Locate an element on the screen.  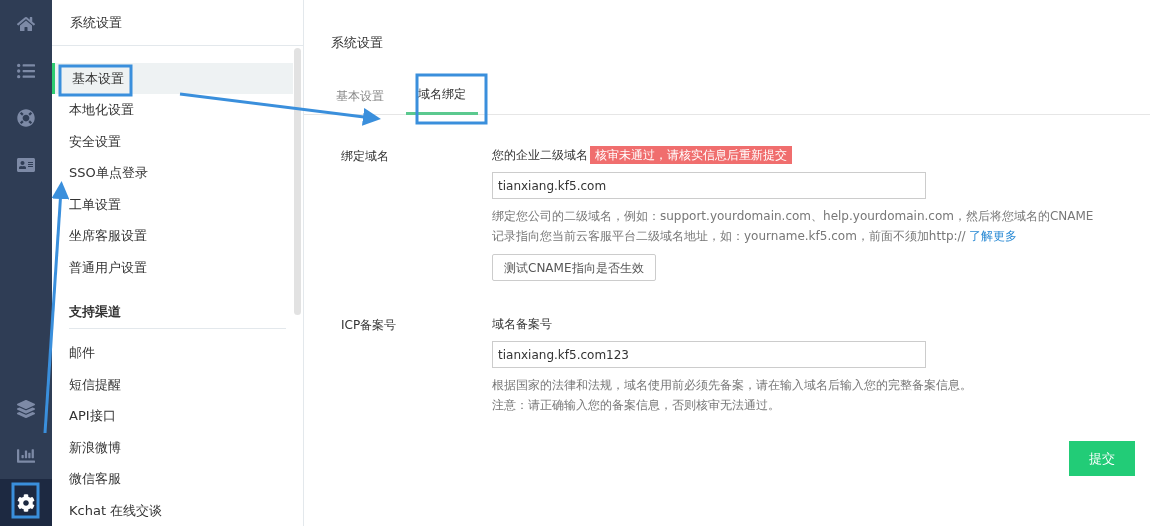
field-label: 您的企业二级域名 is located at coordinates (540, 155).